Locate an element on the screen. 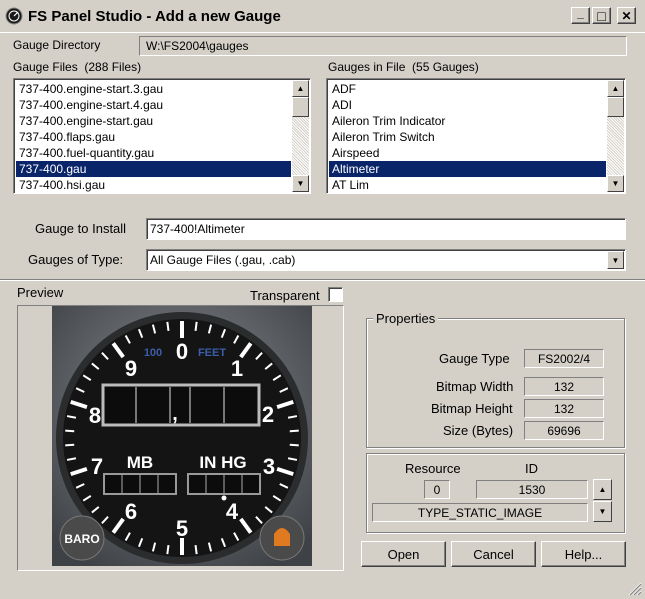  id-value: 1530 is located at coordinates (532, 489).